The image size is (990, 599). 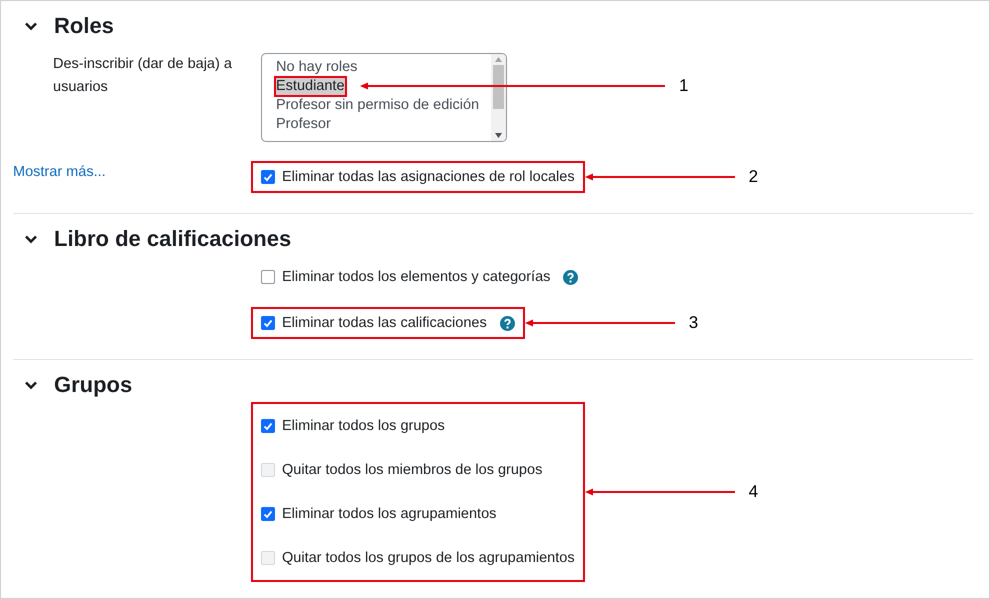 I want to click on checkbox-label: Eliminar todas las calificaciones, so click(x=384, y=323).